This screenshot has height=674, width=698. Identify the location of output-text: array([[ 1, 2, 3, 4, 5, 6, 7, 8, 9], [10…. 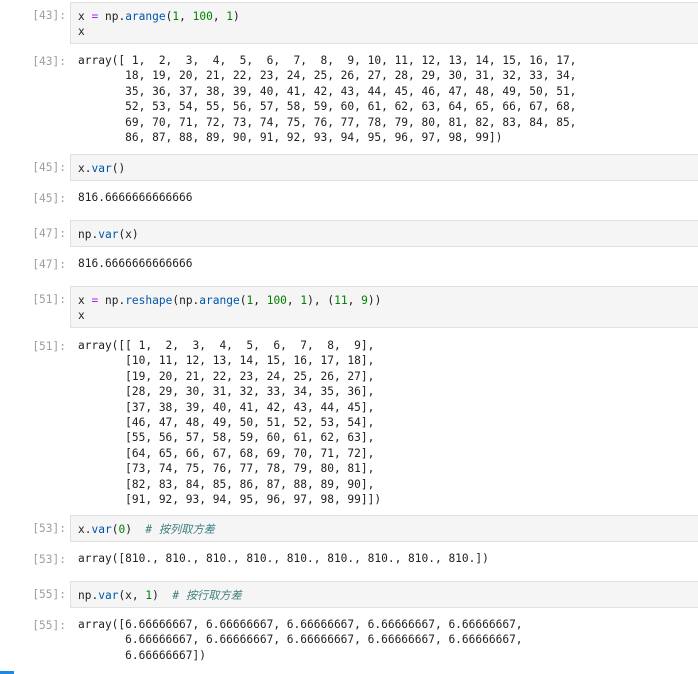
(230, 423).